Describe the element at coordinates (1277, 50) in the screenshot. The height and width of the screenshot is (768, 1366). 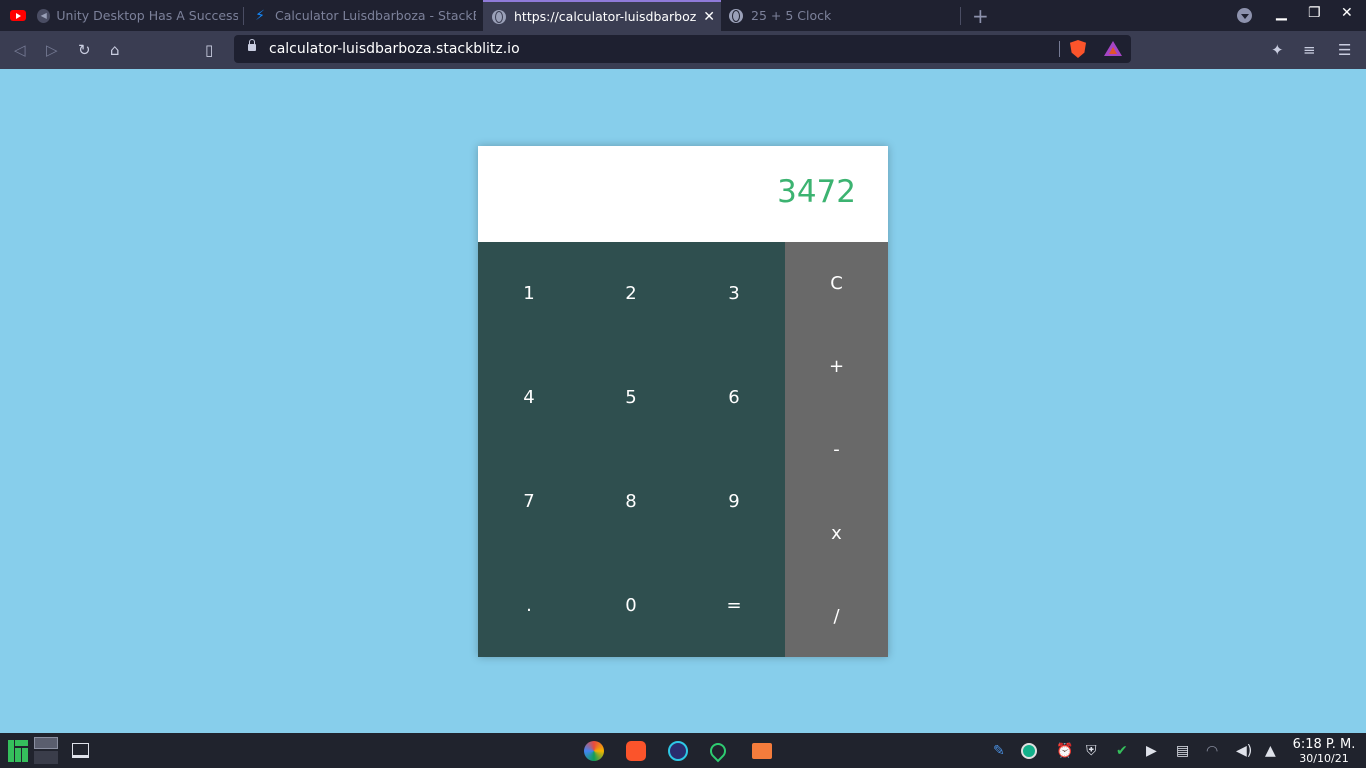
I see `extensions-puzzle-icon: ✦` at that location.